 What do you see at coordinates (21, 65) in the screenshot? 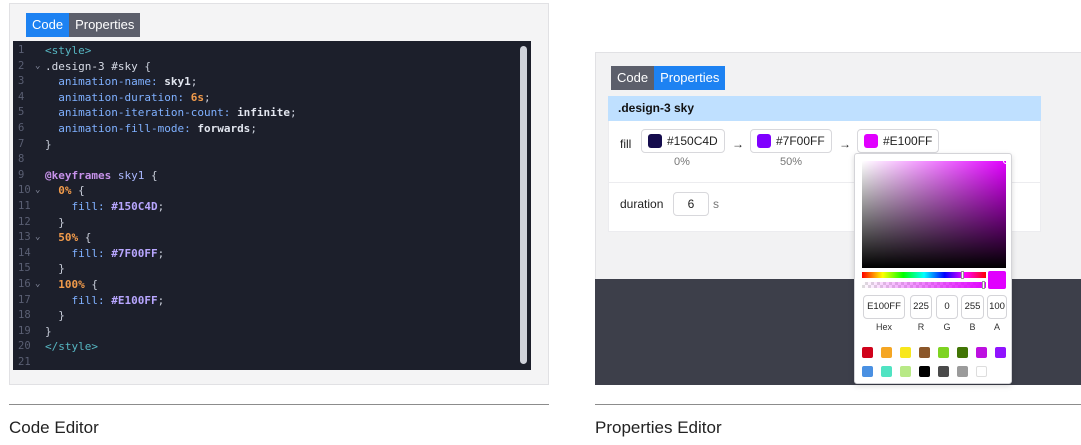
I see `line-number: 2` at bounding box center [21, 65].